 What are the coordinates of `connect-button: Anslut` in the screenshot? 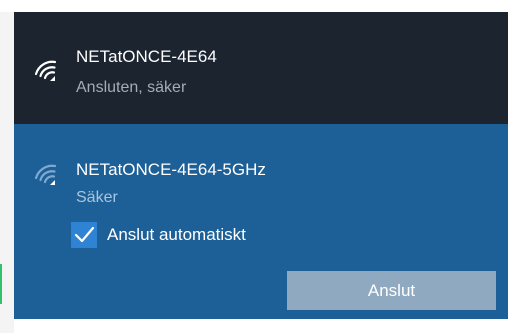 It's located at (391, 290).